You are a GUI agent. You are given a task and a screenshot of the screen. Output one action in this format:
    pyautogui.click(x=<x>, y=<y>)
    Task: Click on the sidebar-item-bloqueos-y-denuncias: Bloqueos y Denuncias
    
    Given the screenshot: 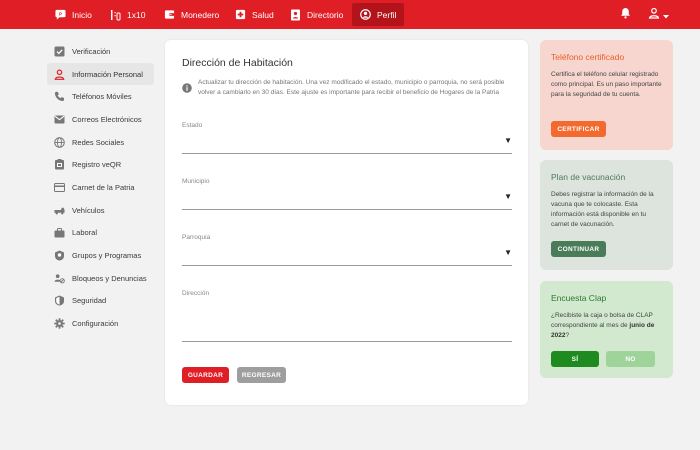 What is the action you would take?
    pyautogui.click(x=100, y=278)
    